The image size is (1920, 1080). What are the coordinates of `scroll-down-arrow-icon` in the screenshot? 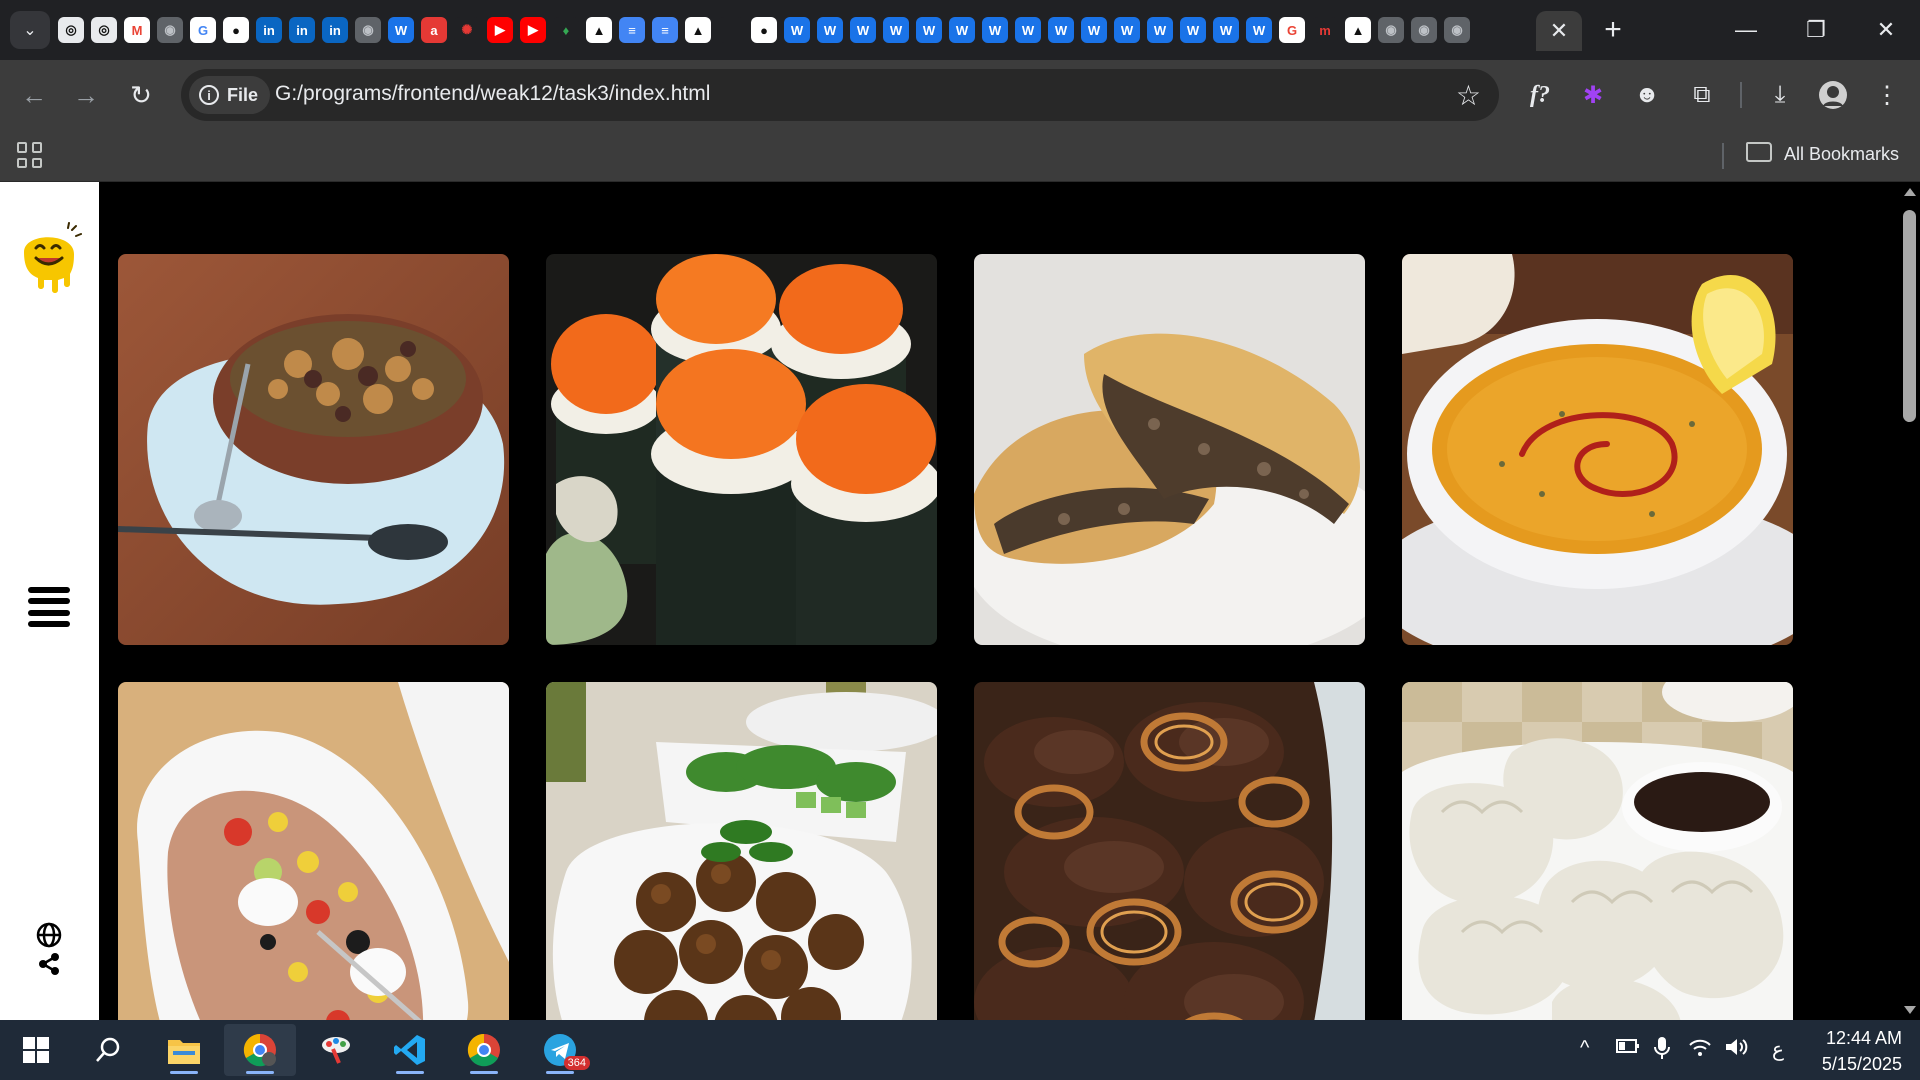 It's located at (1910, 1010).